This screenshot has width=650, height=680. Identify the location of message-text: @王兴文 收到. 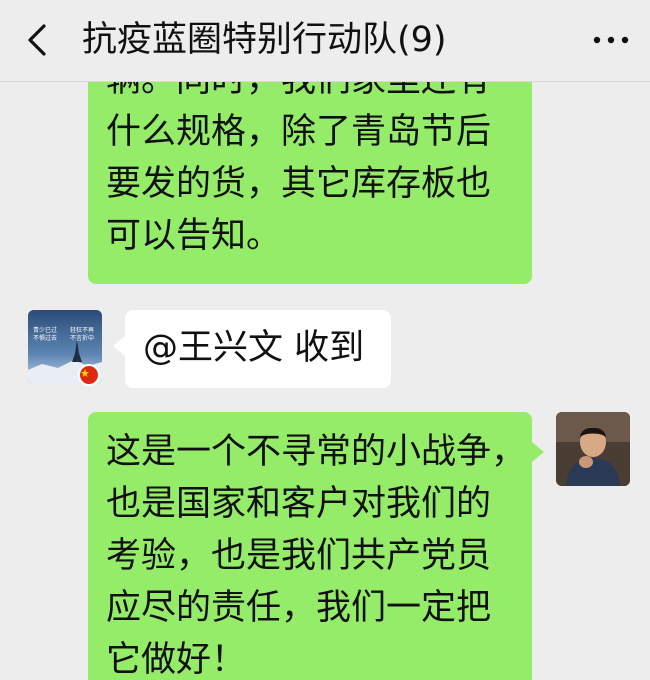
(254, 348).